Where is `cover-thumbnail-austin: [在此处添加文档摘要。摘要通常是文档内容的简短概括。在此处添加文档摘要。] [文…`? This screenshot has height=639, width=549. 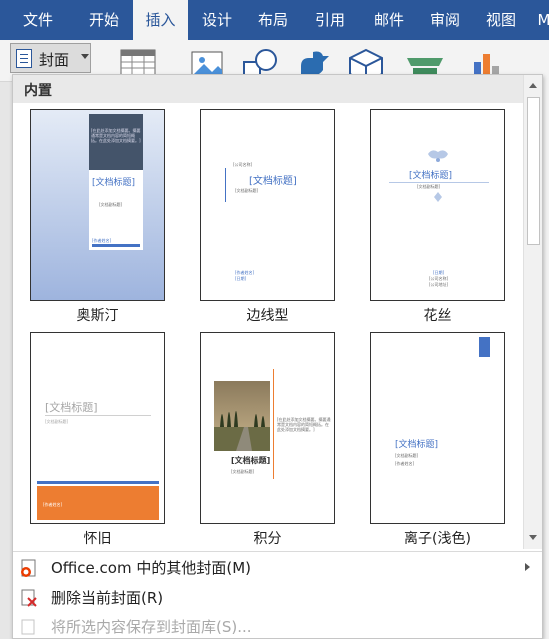 cover-thumbnail-austin: [在此处添加文档摘要。摘要通常是文档内容的简短概括。在此处添加文档摘要。] [文… is located at coordinates (97, 205).